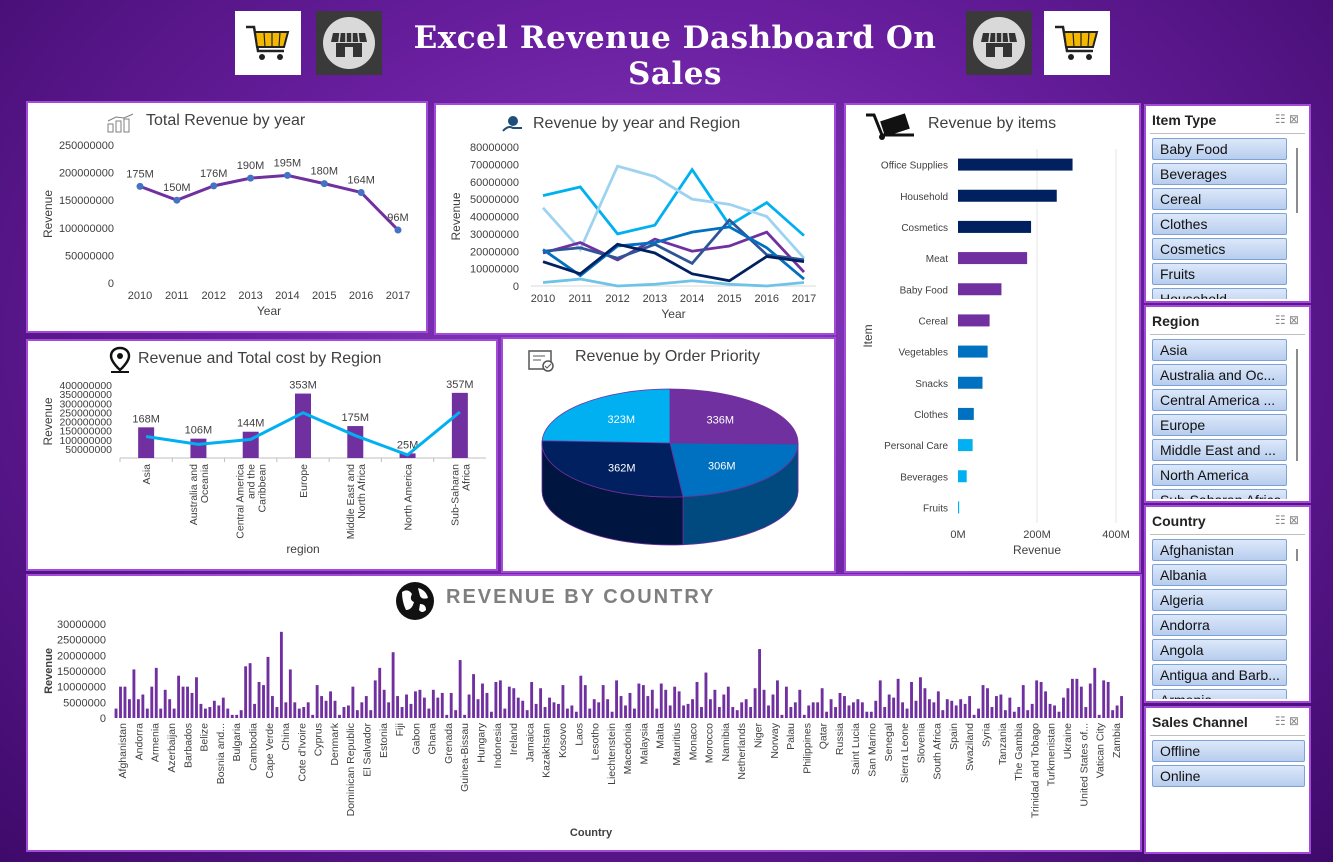 The width and height of the screenshot is (1333, 862). I want to click on x-tick-label: Bulgaria, so click(237, 742).